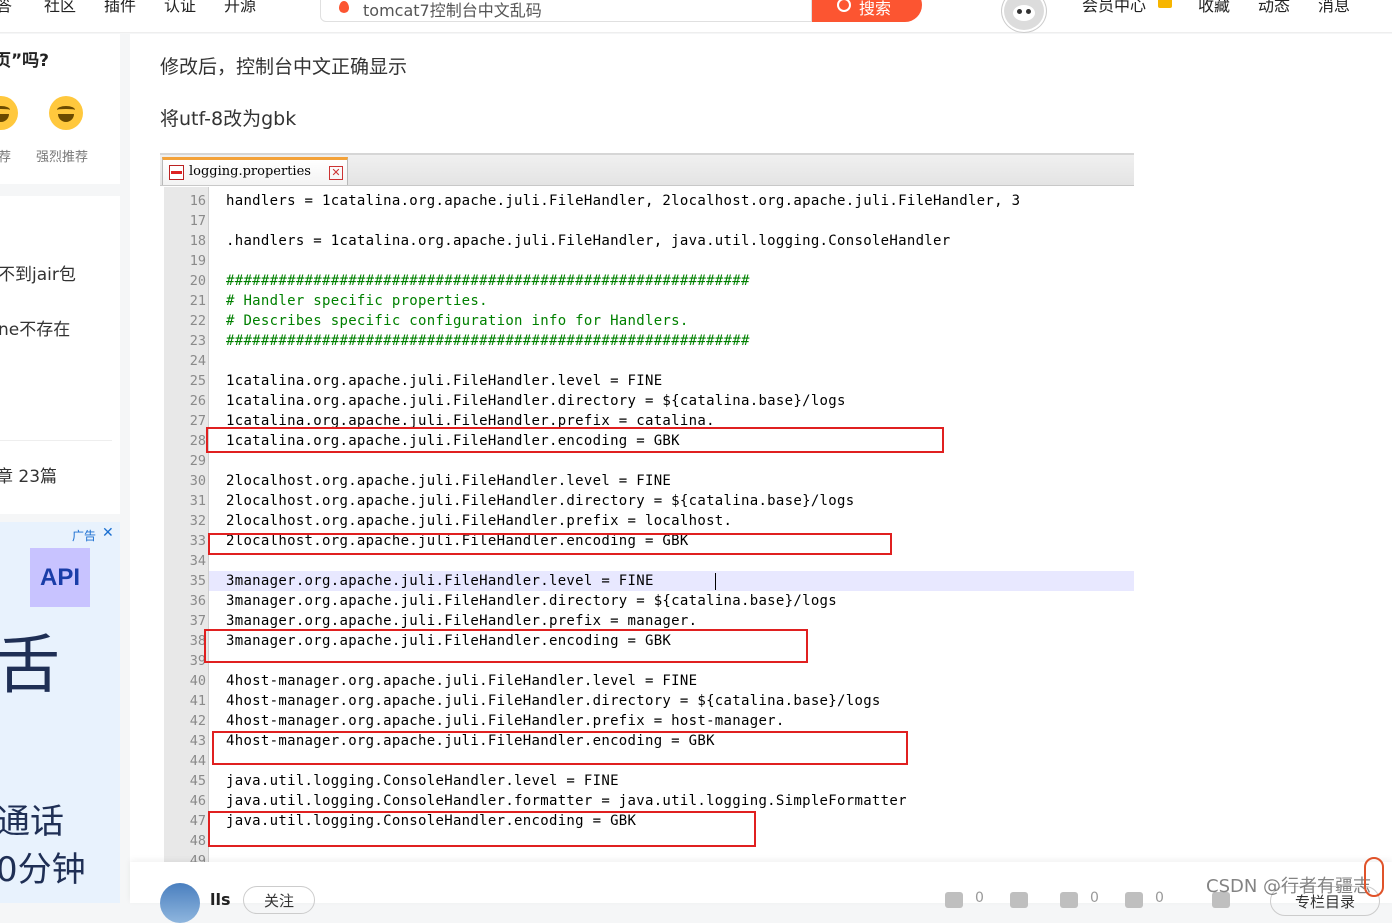 Image resolution: width=1392 pixels, height=923 pixels. Describe the element at coordinates (197, 581) in the screenshot. I see `line-number: 35` at that location.